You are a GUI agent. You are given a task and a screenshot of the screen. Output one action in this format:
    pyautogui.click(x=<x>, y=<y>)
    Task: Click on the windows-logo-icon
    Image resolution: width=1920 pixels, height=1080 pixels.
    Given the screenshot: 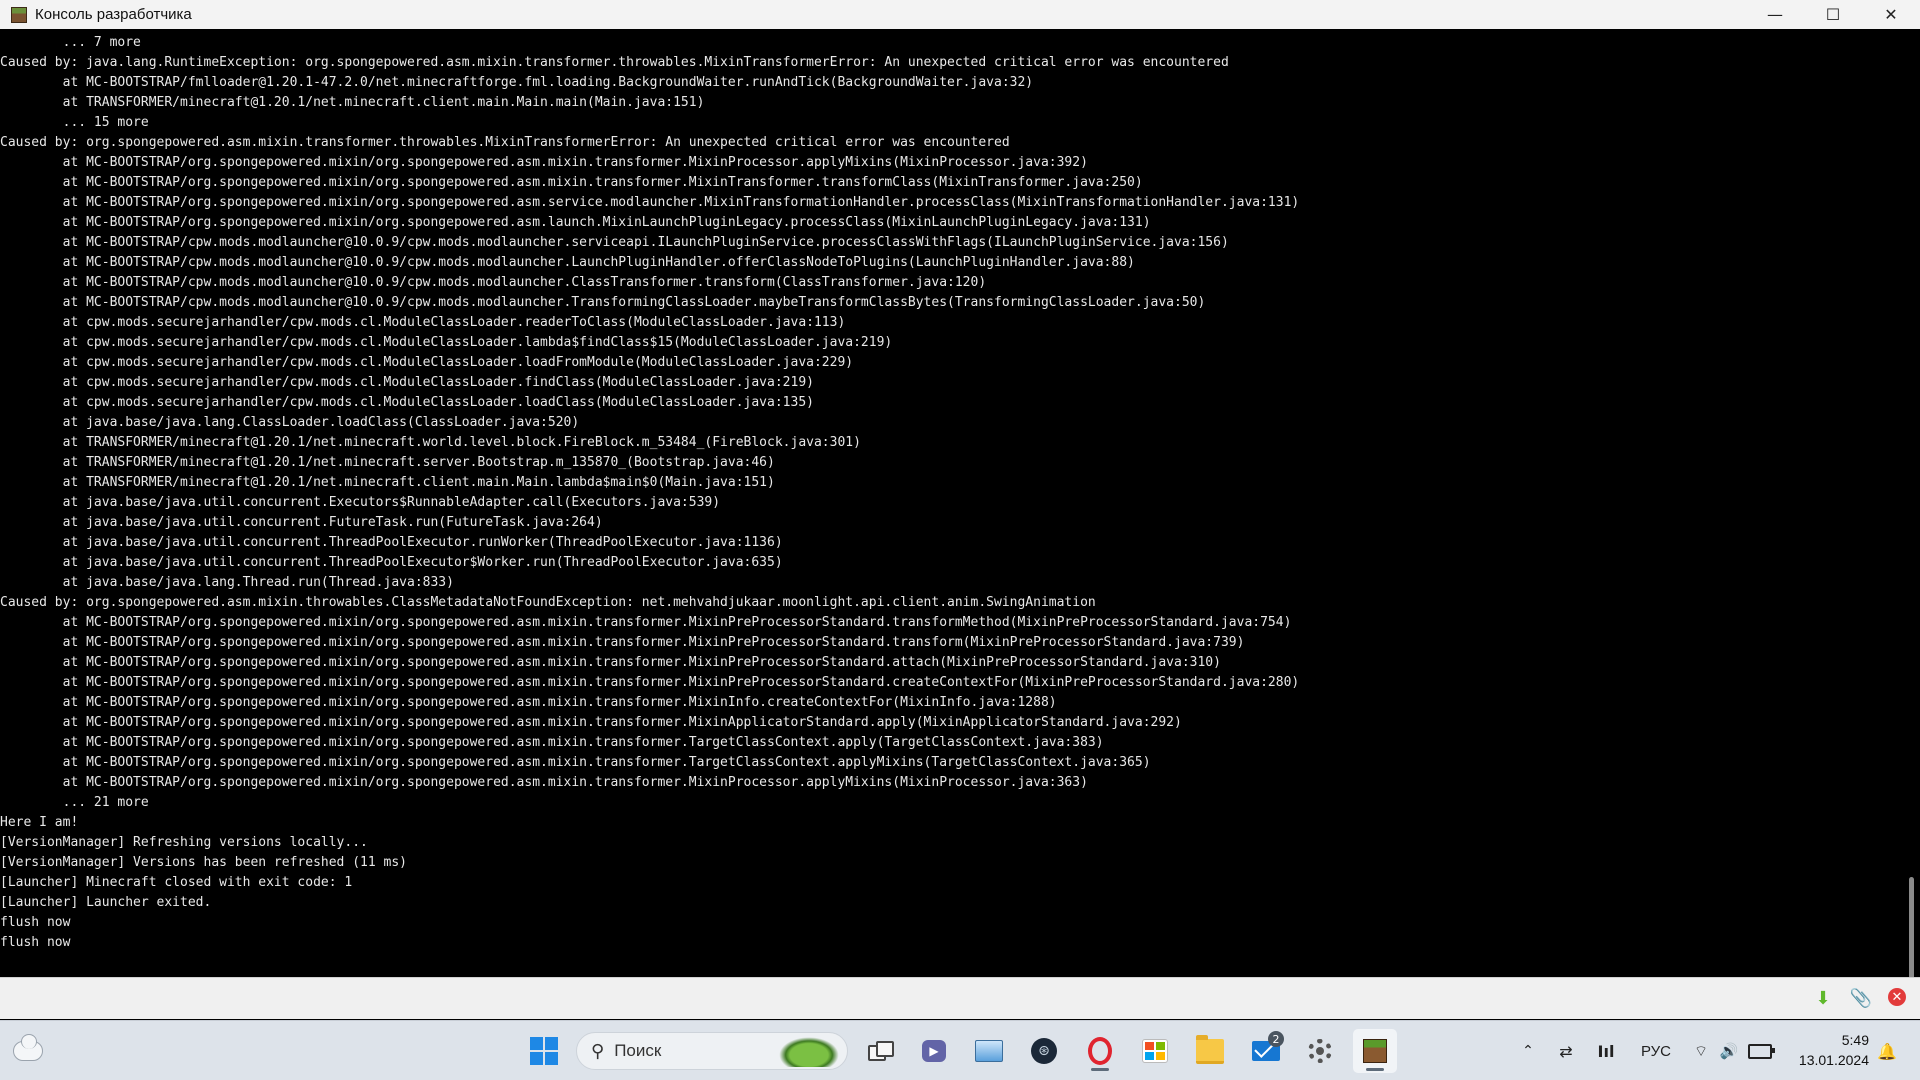 What is the action you would take?
    pyautogui.click(x=544, y=1051)
    